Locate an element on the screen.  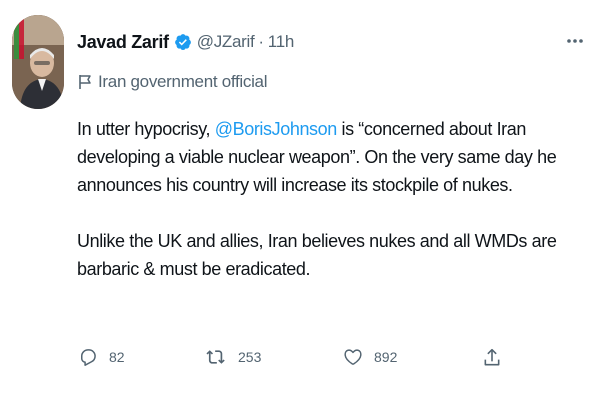
government-label-text: Iran government official is located at coordinates (183, 81).